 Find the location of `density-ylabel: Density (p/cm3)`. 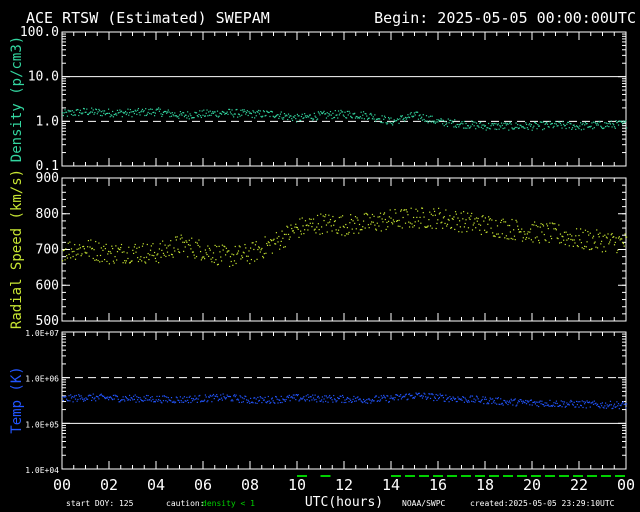

density-ylabel: Density (p/cm3) is located at coordinates (17, 99).